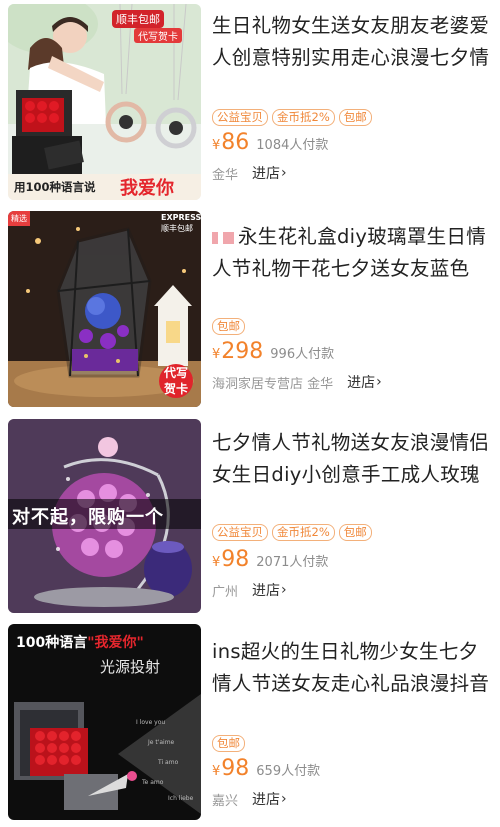 This screenshot has height=827, width=500. I want to click on product-title: ins超火的生日礼物少女生七夕情人节送女友走心礼品浪漫抖音, so click(351, 668).